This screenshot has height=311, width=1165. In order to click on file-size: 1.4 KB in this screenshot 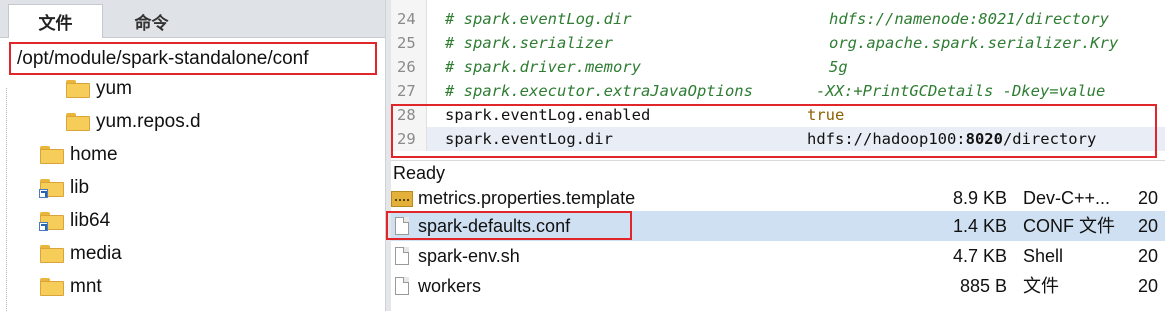, I will do `click(979, 226)`.